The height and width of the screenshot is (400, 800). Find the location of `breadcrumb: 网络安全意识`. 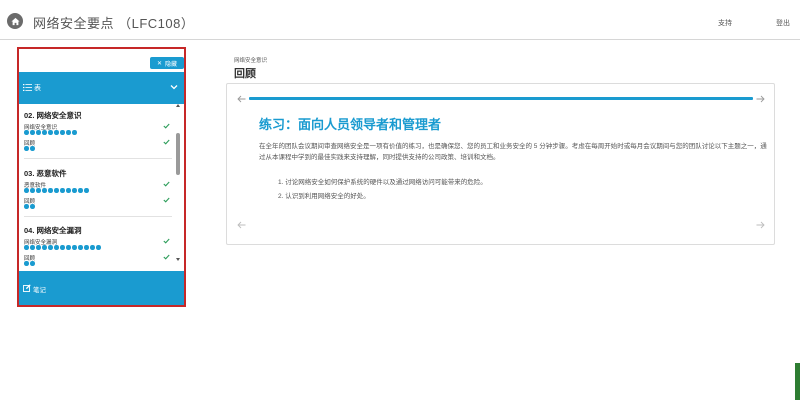

breadcrumb: 网络安全意识 is located at coordinates (251, 61).